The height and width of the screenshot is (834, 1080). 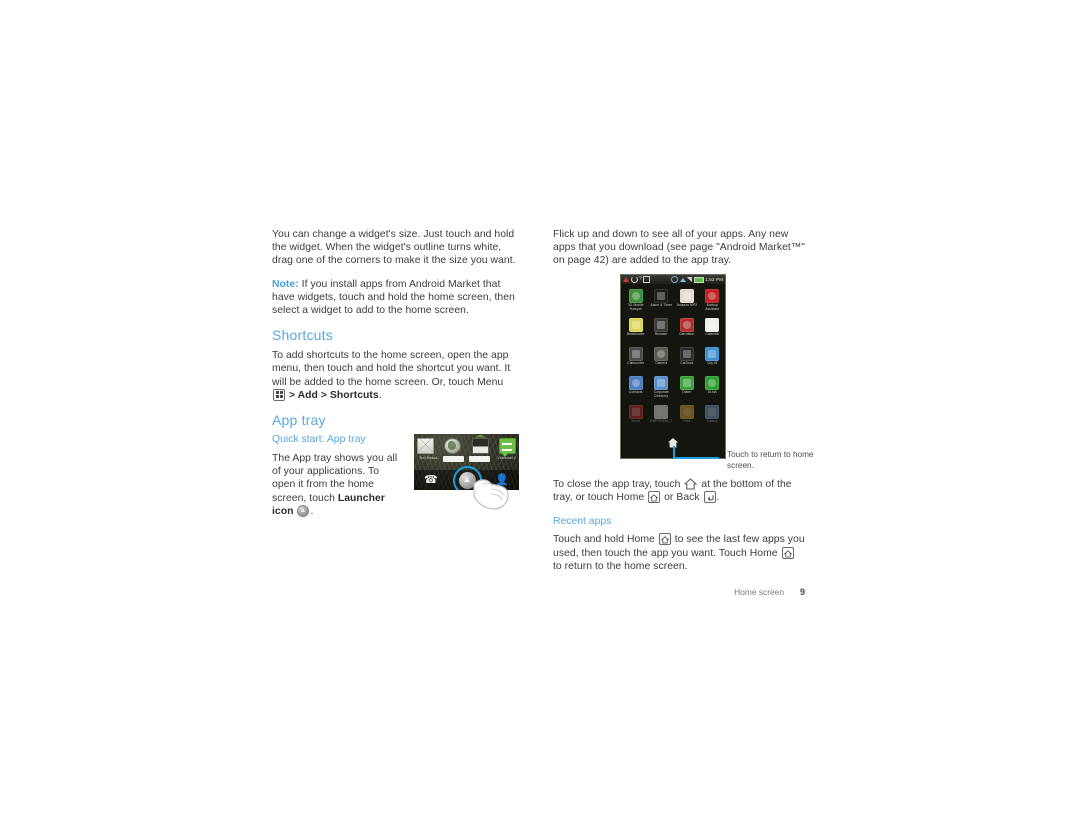 I want to click on app-label: Calendar, so click(x=712, y=334).